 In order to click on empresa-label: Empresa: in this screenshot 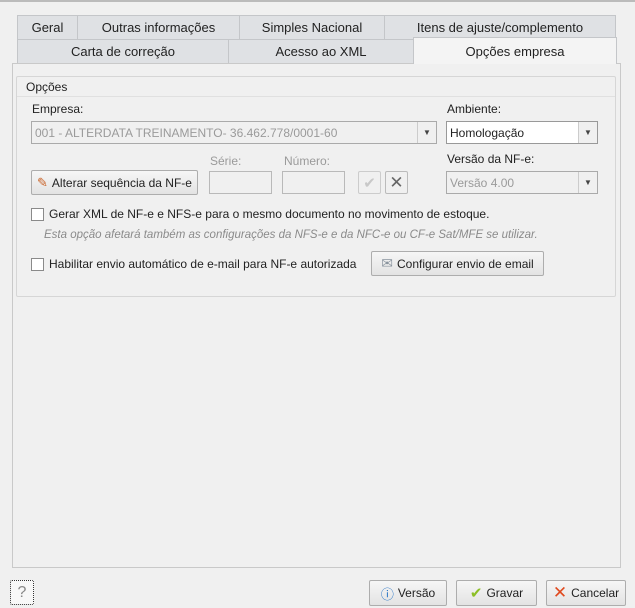, I will do `click(58, 109)`.